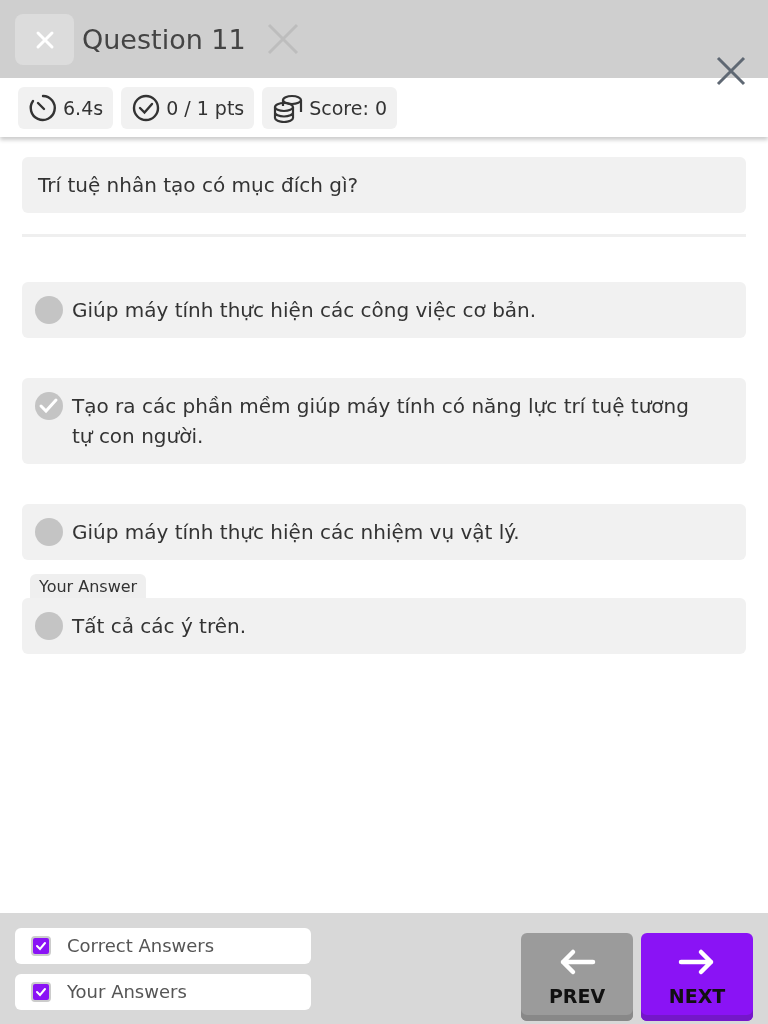 This screenshot has width=768, height=1024. What do you see at coordinates (384, 310) in the screenshot?
I see `answer-option: Giúp máy tính thực hiện các công việc cơ bản.` at bounding box center [384, 310].